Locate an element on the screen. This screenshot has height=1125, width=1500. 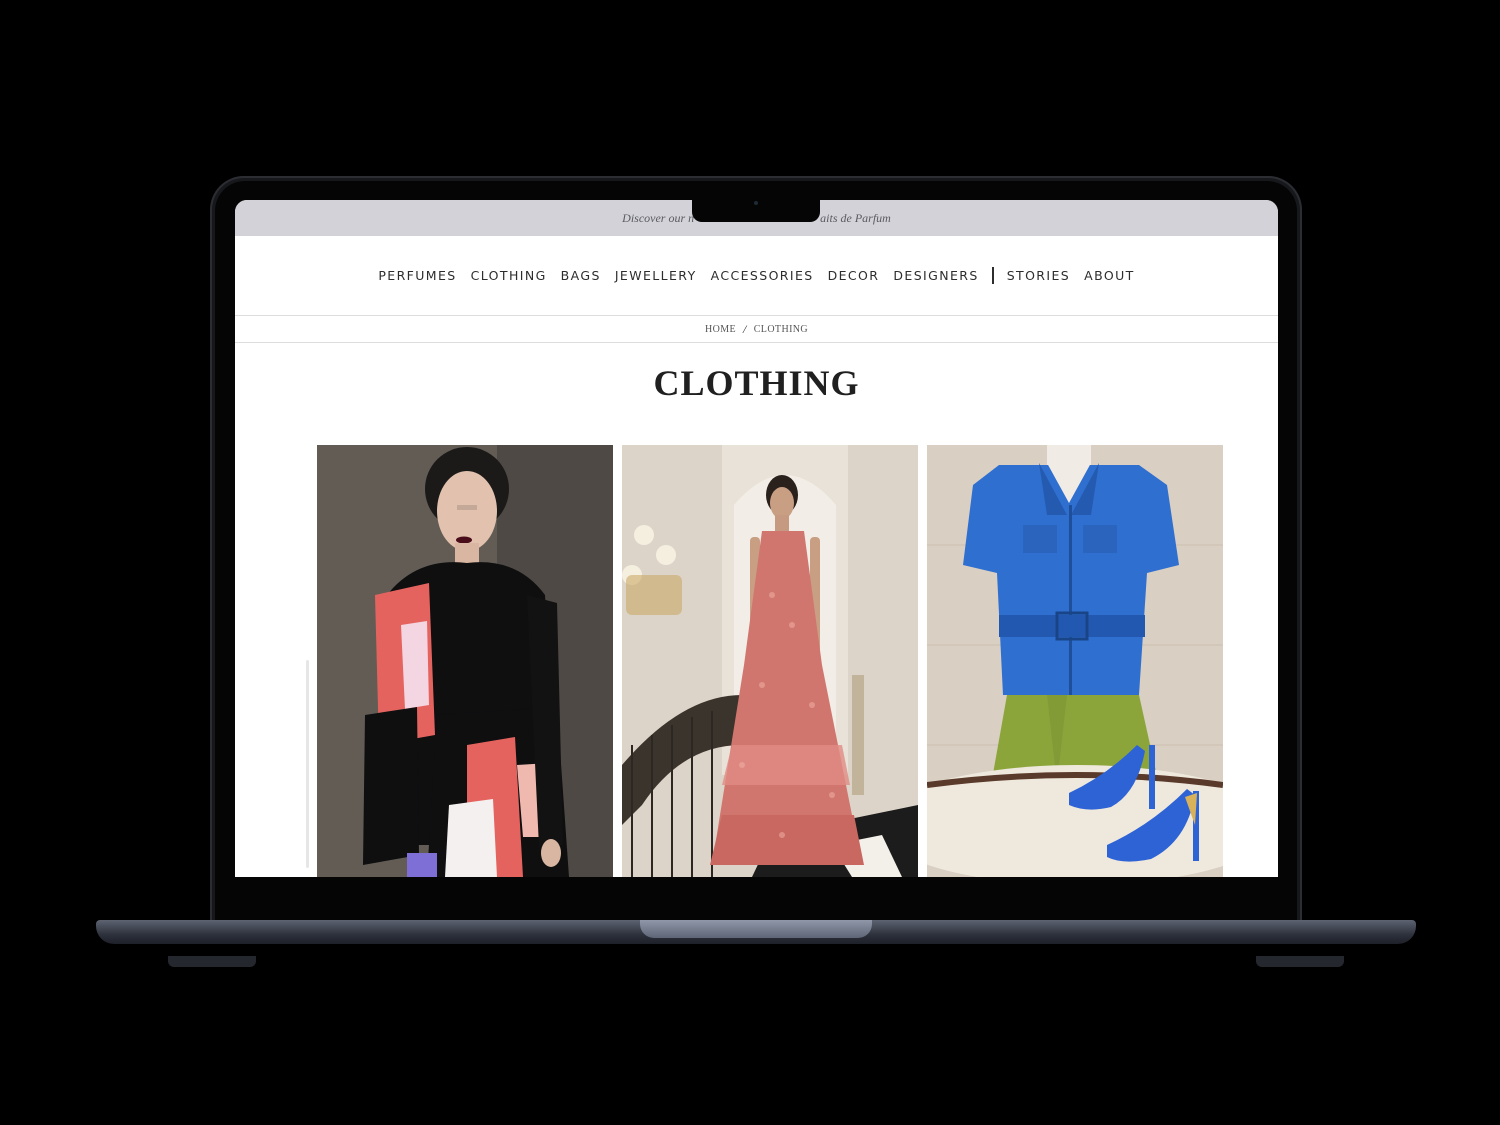
breadcrumb: HOME / CLOTHING is located at coordinates (756, 329).